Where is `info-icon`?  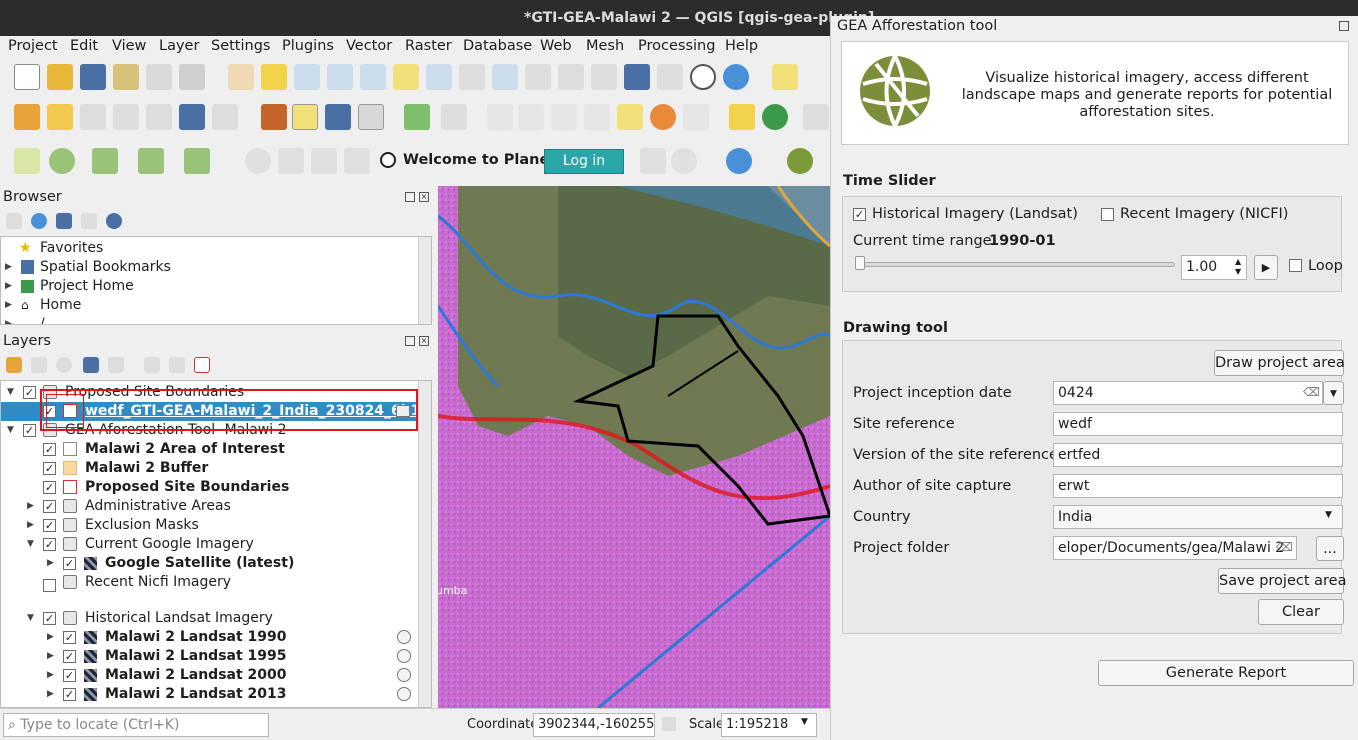 info-icon is located at coordinates (739, 161).